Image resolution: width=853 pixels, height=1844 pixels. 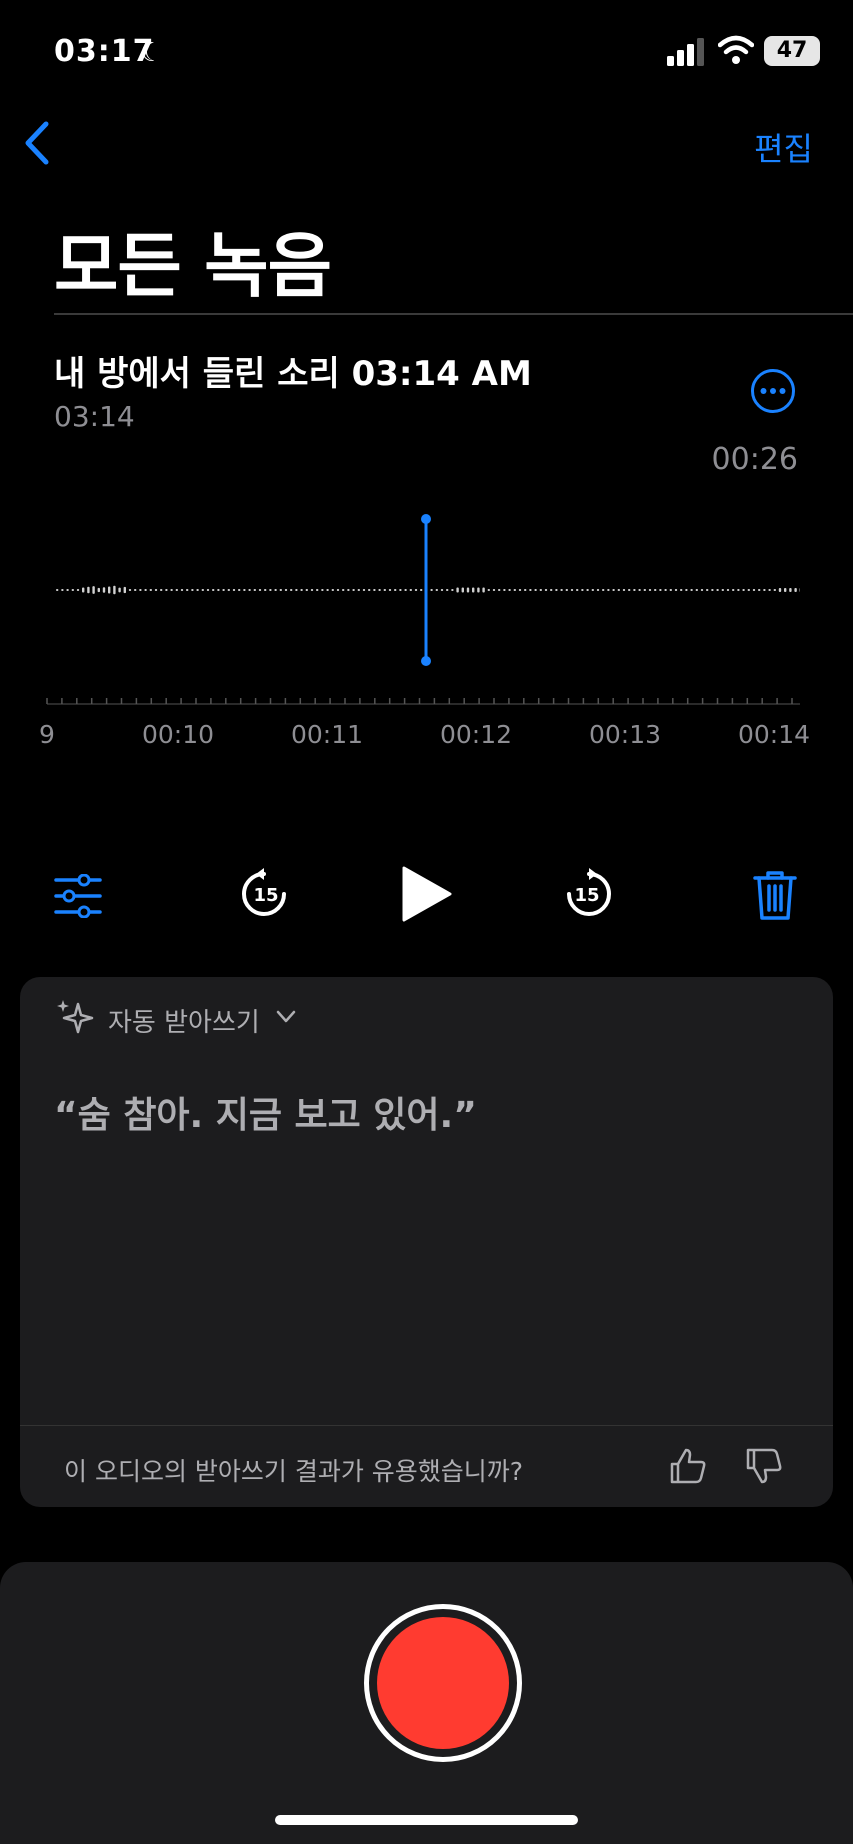 I want to click on page-title: 모든 녹음, so click(x=193, y=266).